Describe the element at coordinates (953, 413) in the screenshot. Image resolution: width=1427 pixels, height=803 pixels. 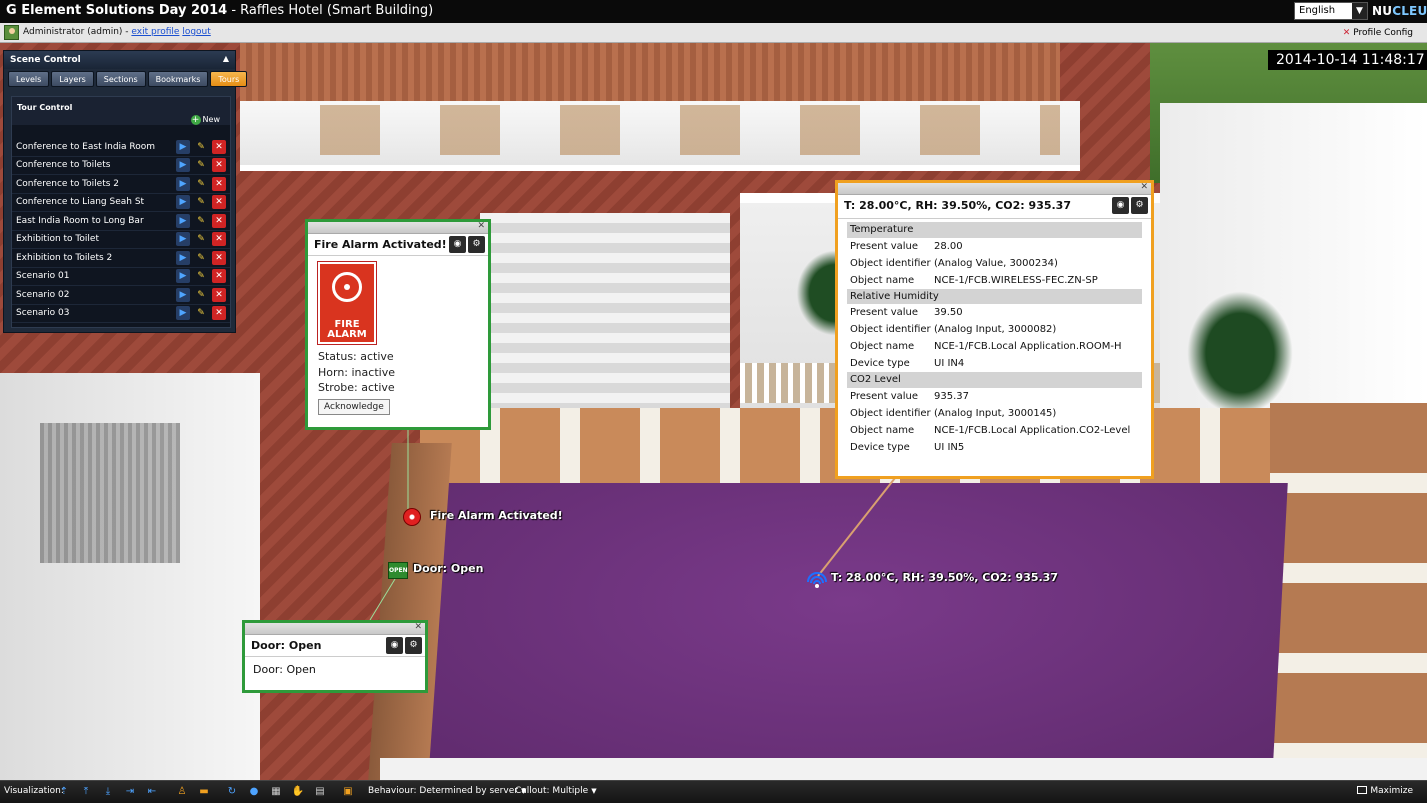
I see `property-row: Object identifier (Analog Input, 3000145)` at that location.